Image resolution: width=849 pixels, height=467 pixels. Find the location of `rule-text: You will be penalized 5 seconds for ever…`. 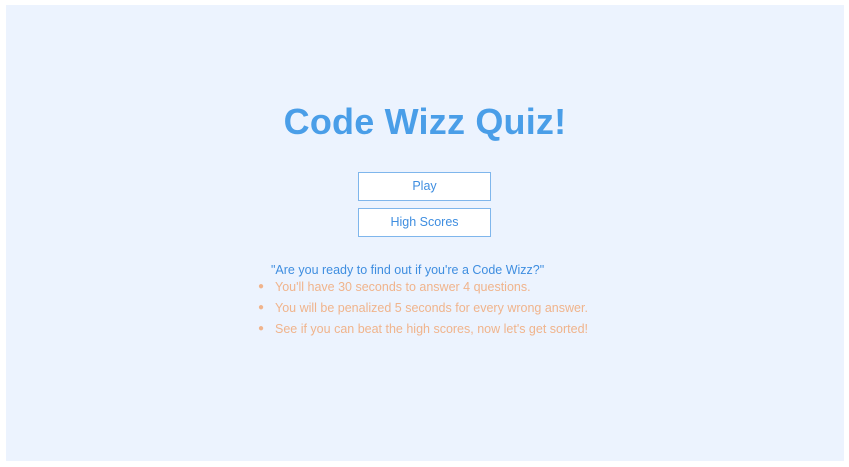

rule-text: You will be penalized 5 seconds for ever… is located at coordinates (431, 308).